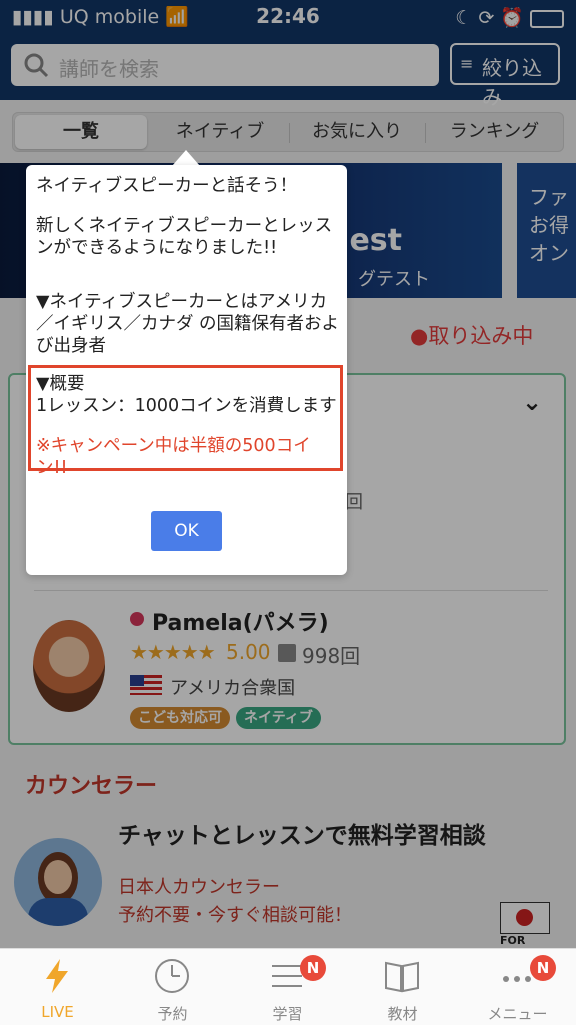 The width and height of the screenshot is (576, 1025). I want to click on nav-menu: N メニュー, so click(517, 987).